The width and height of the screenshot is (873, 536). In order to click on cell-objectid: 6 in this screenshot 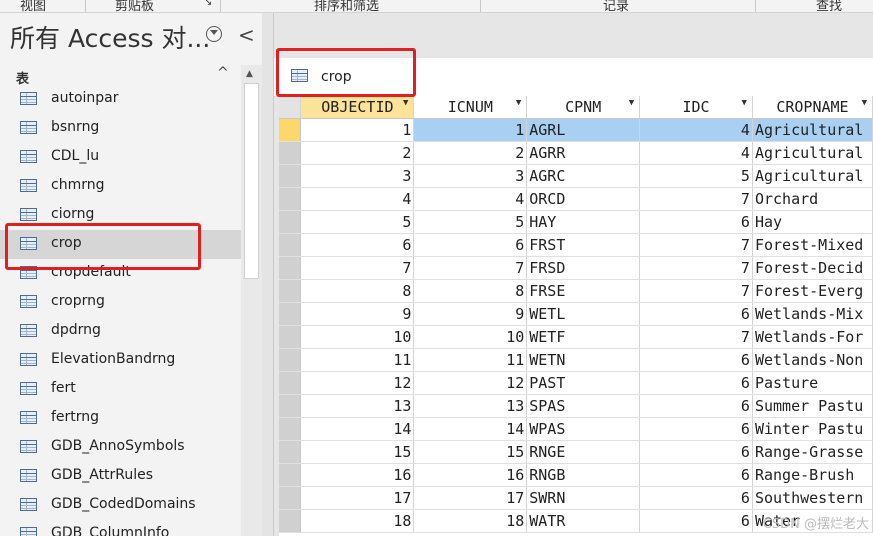, I will do `click(357, 245)`.